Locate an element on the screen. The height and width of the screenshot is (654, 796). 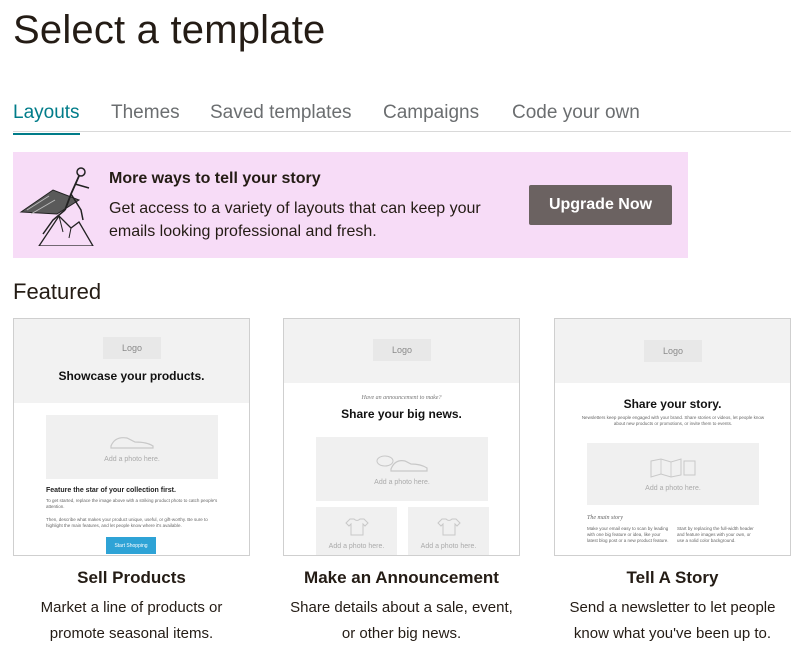
card-title: Make an Announcement is located at coordinates (401, 577).